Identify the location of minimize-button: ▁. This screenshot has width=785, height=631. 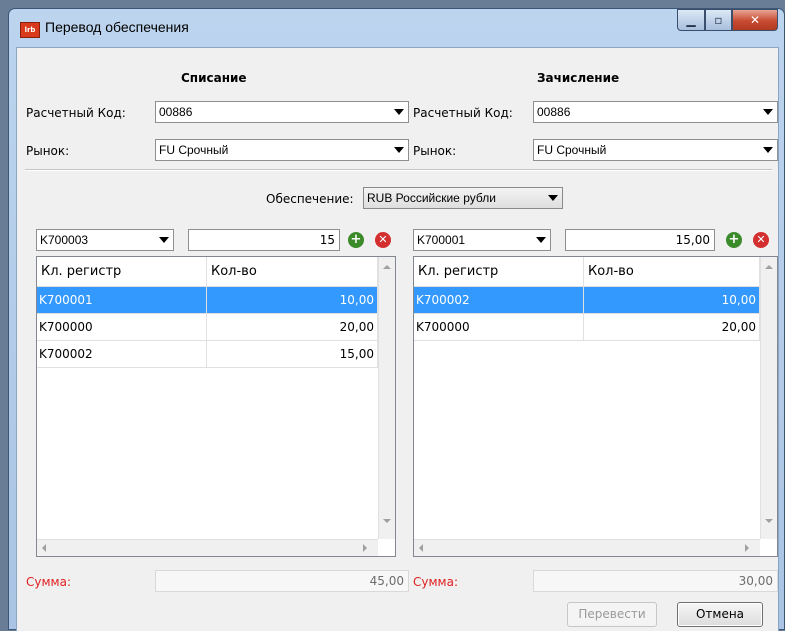
(691, 20).